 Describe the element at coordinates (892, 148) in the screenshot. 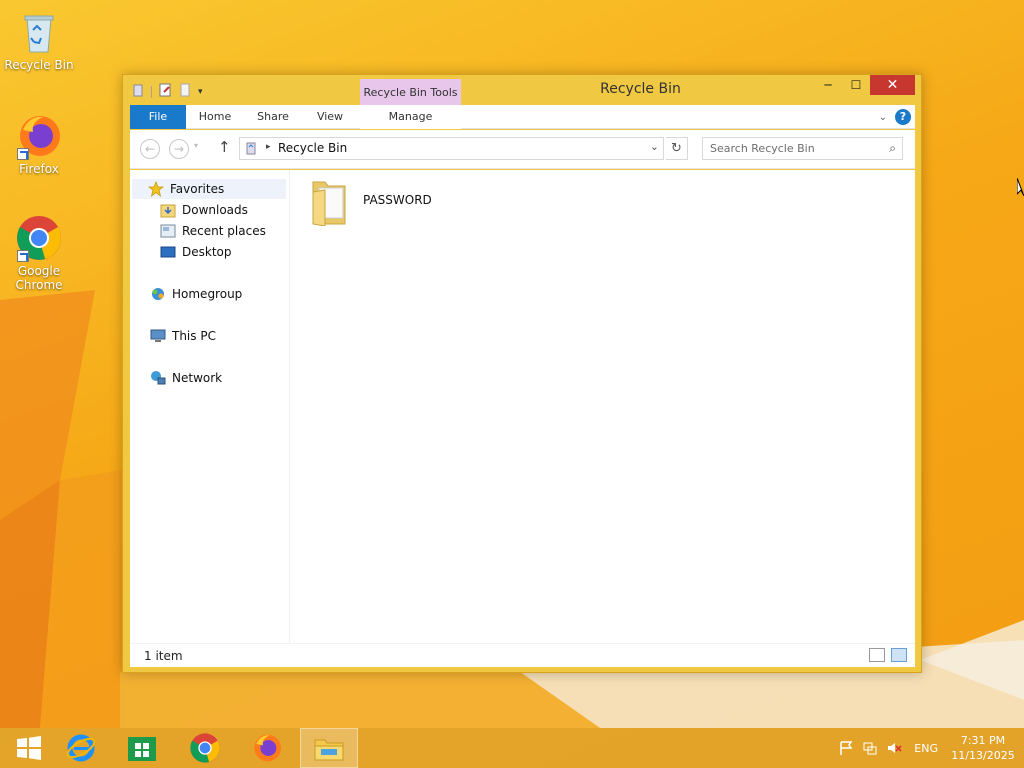

I see `search-icon: ⌕` at that location.